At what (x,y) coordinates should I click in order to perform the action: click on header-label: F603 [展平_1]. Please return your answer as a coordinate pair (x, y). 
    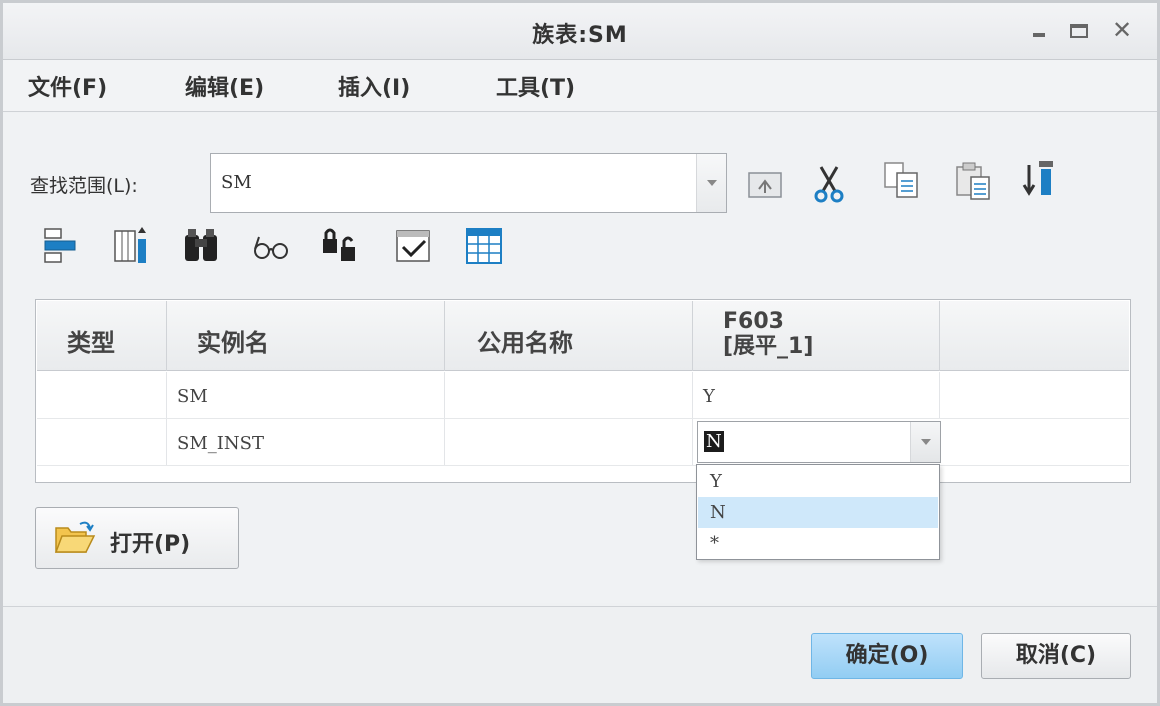
    Looking at the image, I should click on (768, 334).